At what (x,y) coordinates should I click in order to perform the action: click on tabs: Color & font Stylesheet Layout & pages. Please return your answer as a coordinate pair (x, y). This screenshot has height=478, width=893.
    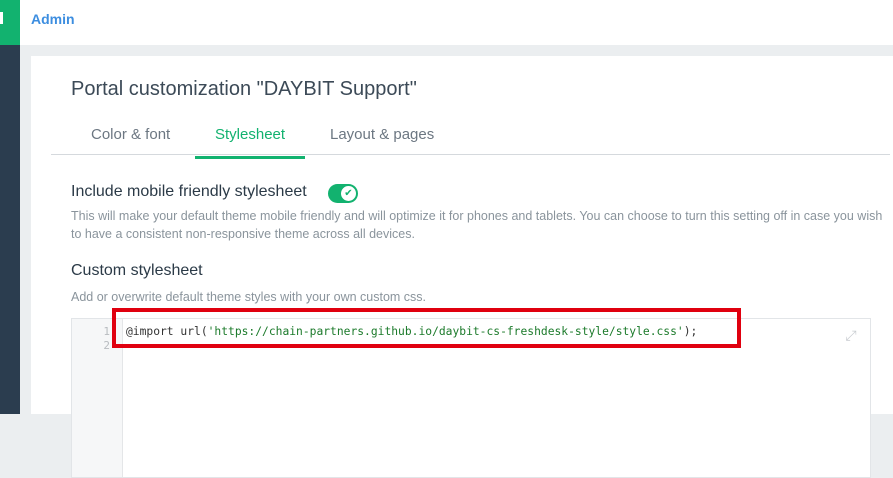
    Looking at the image, I should click on (470, 140).